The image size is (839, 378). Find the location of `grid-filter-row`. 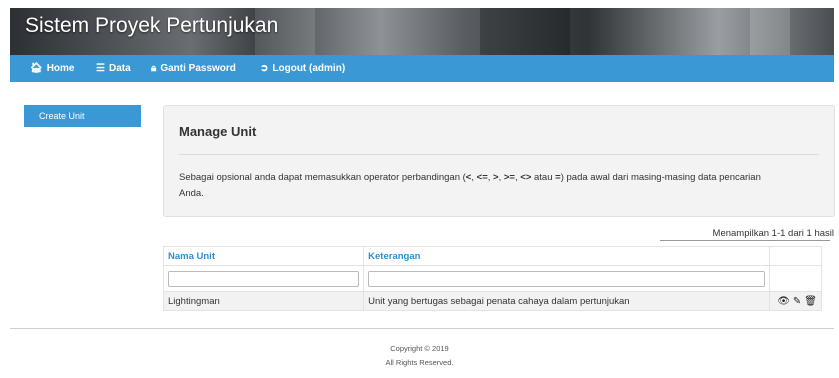

grid-filter-row is located at coordinates (492, 278).